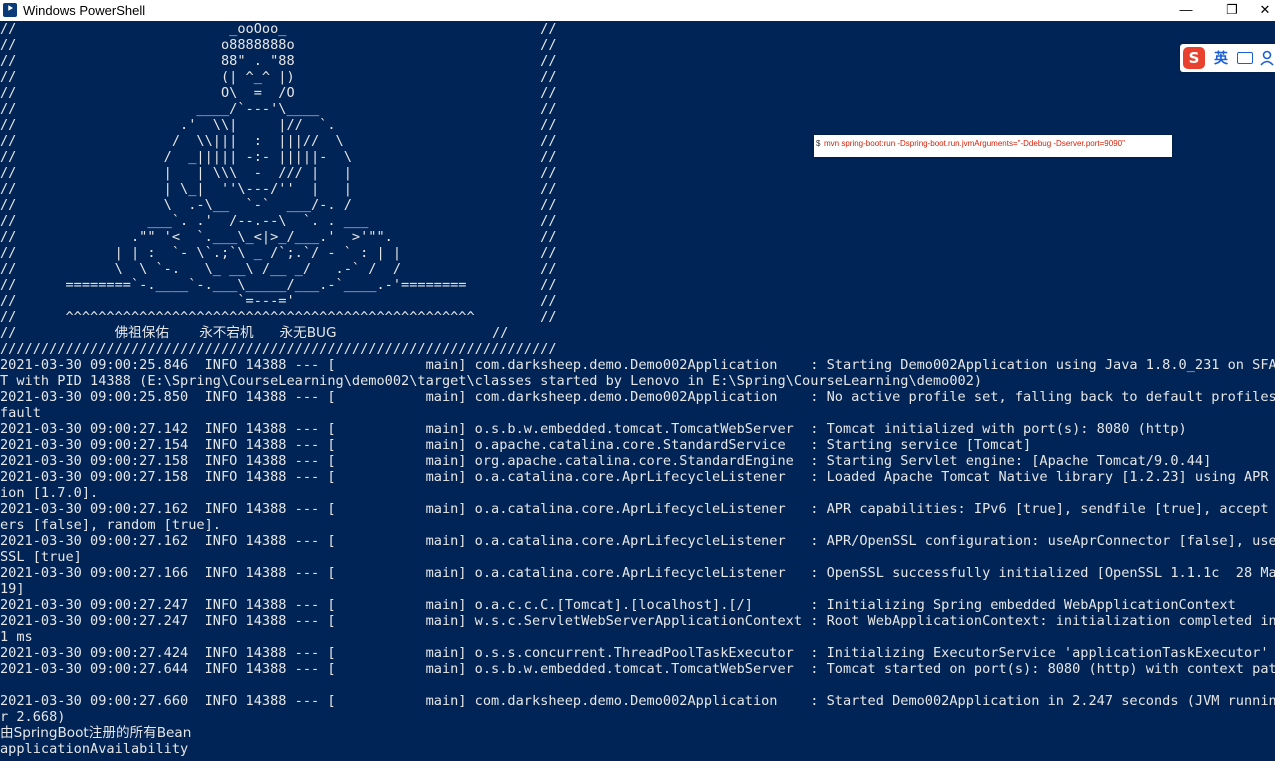  I want to click on close-button: ✕, so click(1265, 10).